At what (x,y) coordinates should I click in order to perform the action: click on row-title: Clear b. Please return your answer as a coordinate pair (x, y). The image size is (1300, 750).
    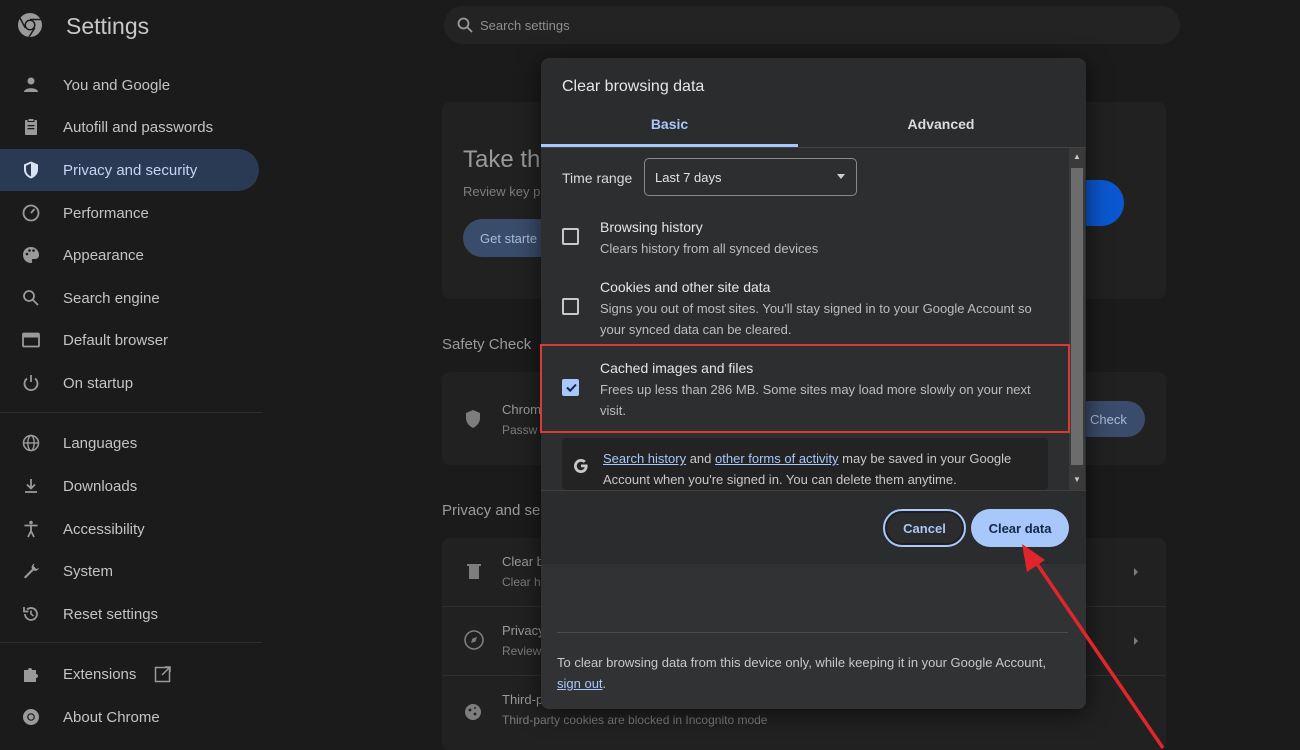
    Looking at the image, I should click on (523, 561).